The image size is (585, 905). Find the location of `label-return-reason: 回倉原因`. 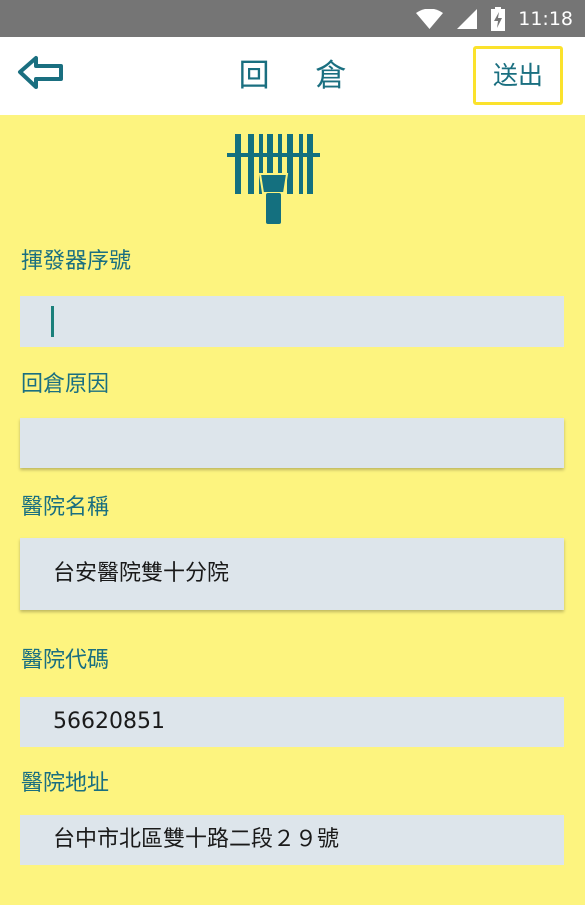

label-return-reason: 回倉原因 is located at coordinates (65, 384).